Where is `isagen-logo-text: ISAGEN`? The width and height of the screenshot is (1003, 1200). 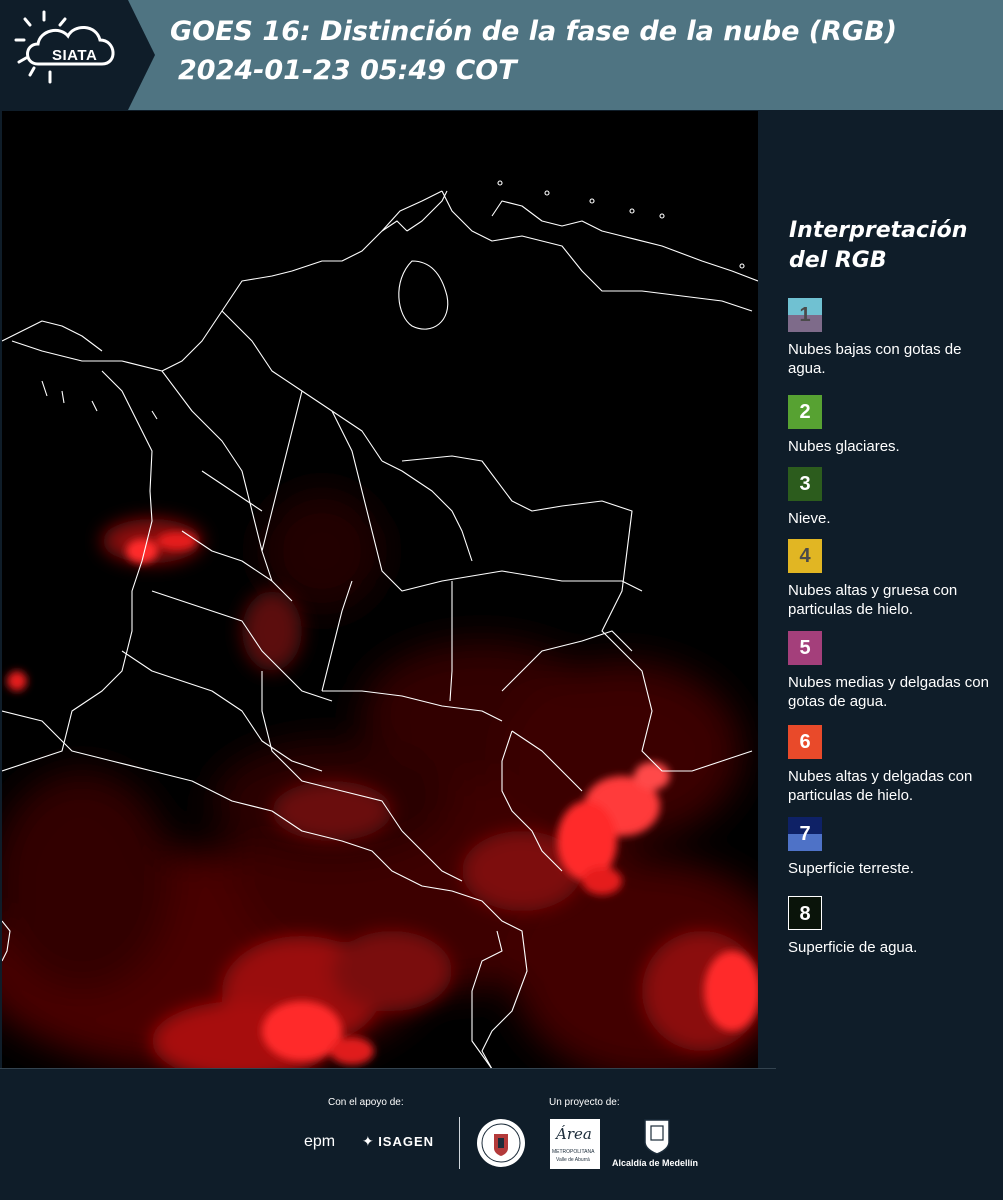
isagen-logo-text: ISAGEN is located at coordinates (406, 1141).